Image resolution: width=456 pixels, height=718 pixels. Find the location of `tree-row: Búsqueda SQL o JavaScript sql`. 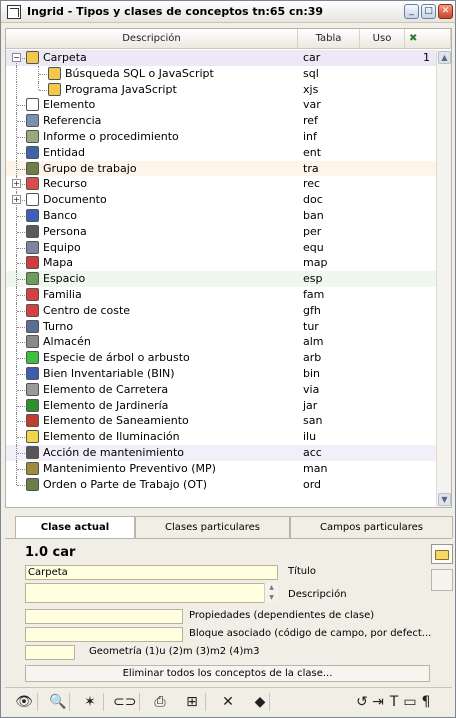

tree-row: Búsqueda SQL o JavaScript sql is located at coordinates (221, 73).